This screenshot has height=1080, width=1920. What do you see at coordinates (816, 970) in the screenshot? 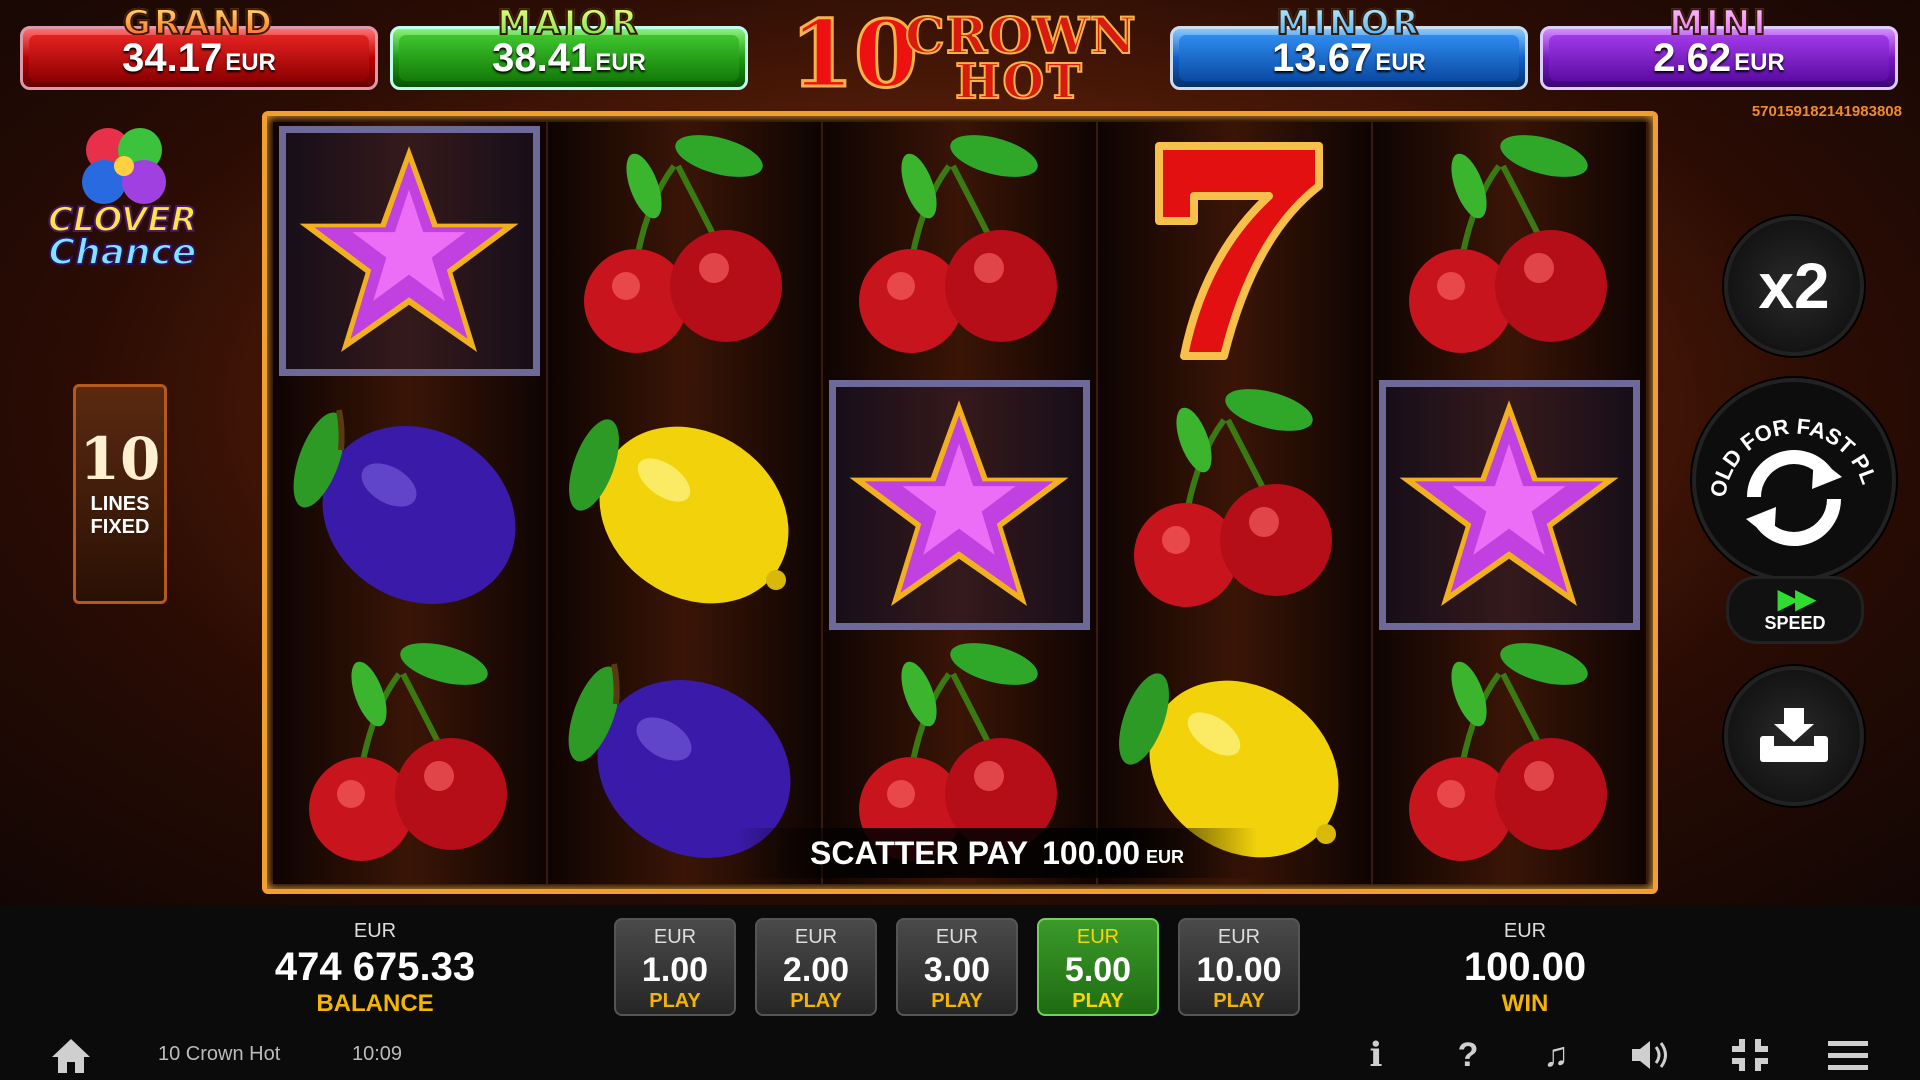
I see `bet-value: 2.00` at bounding box center [816, 970].